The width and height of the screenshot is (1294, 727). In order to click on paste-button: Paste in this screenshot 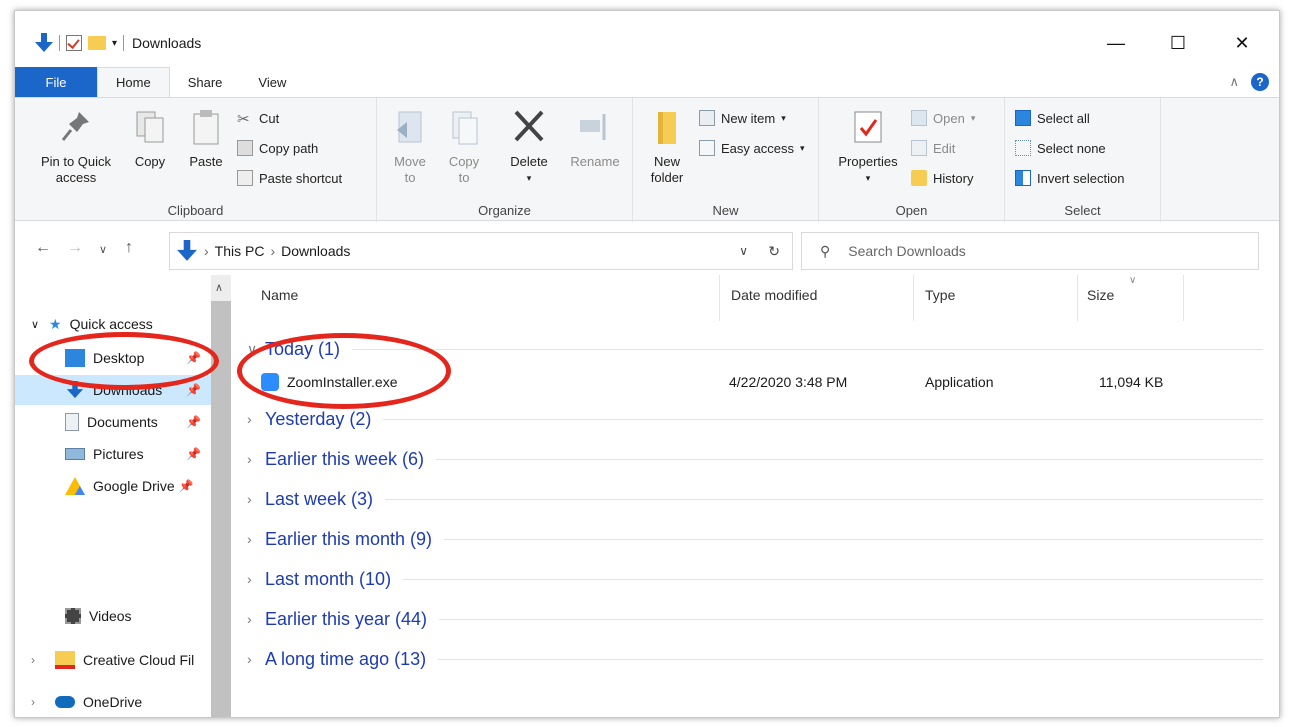, I will do `click(206, 139)`.